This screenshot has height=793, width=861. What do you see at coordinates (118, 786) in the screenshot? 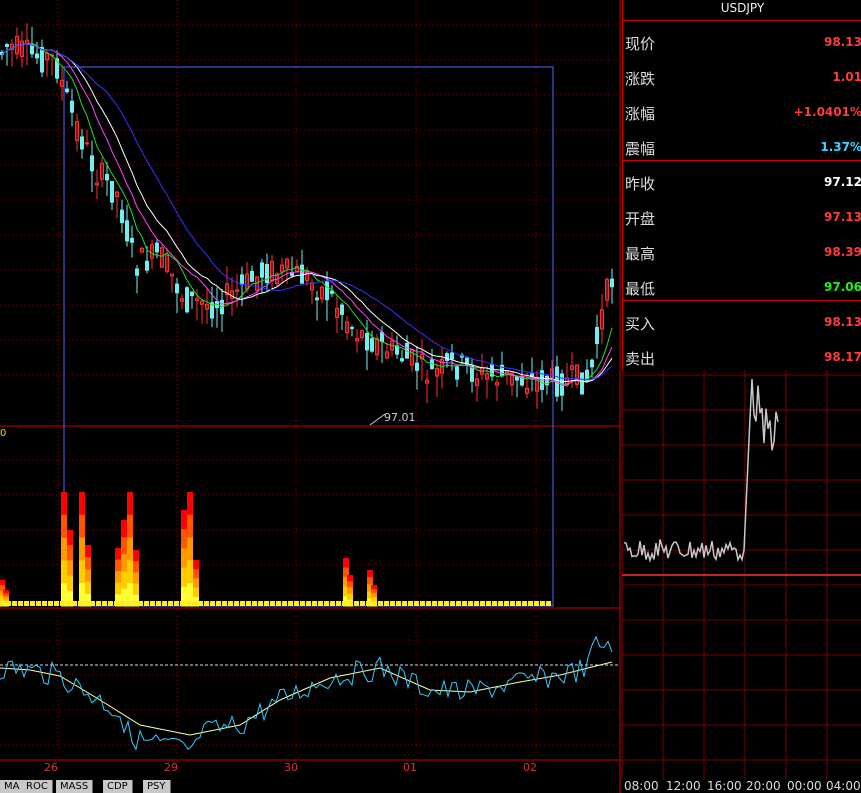
I see `tab-cdp: CDP` at bounding box center [118, 786].